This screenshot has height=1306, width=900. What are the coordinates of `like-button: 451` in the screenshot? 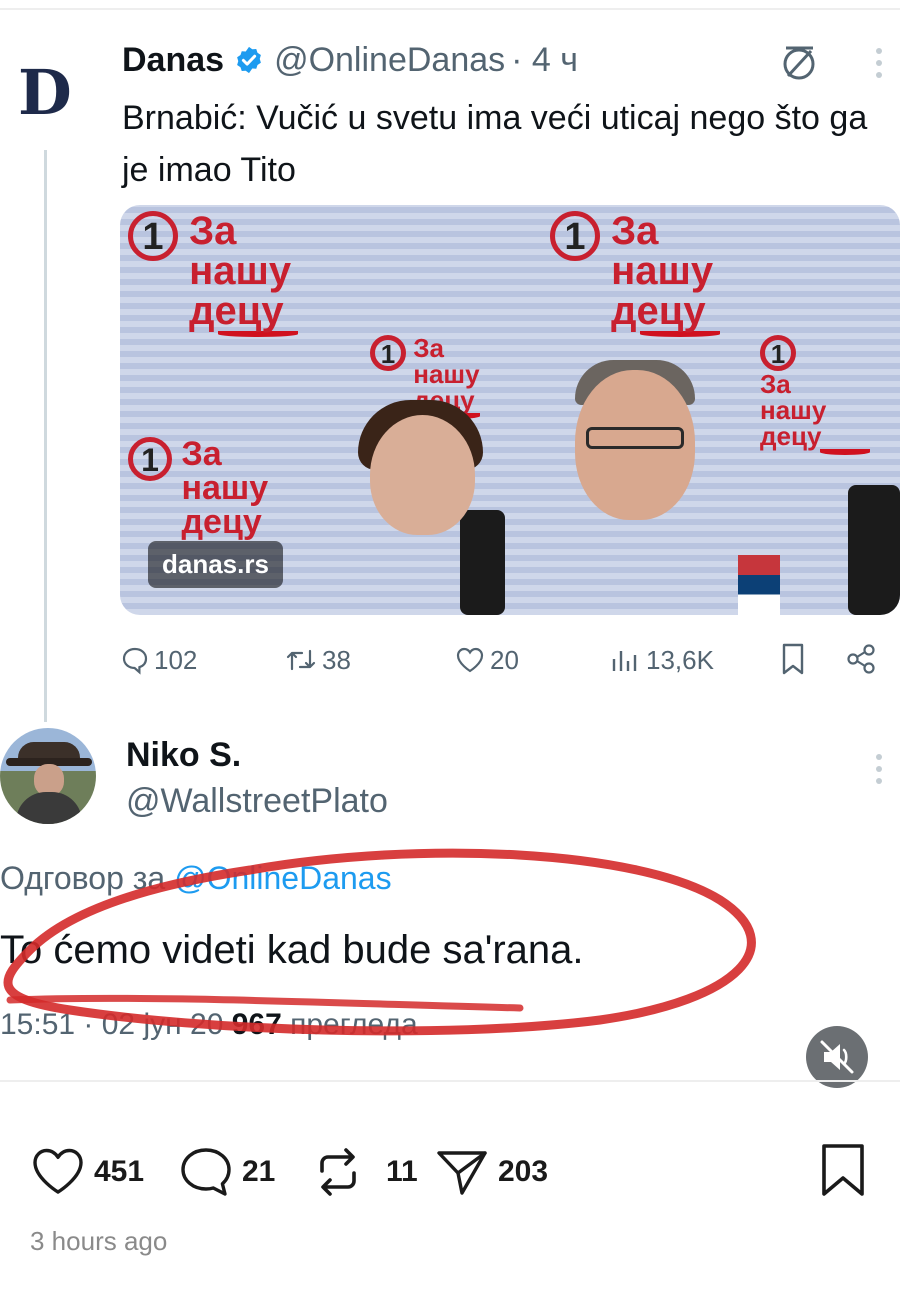 It's located at (87, 1172).